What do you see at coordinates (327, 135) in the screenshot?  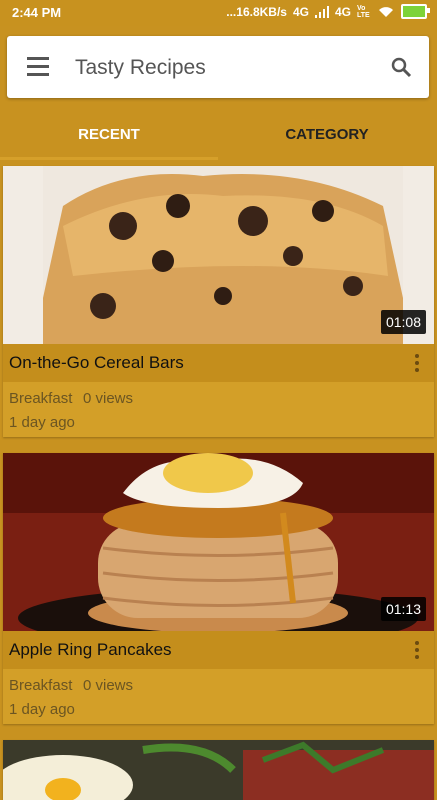 I see `tab-category: CATEGORY` at bounding box center [327, 135].